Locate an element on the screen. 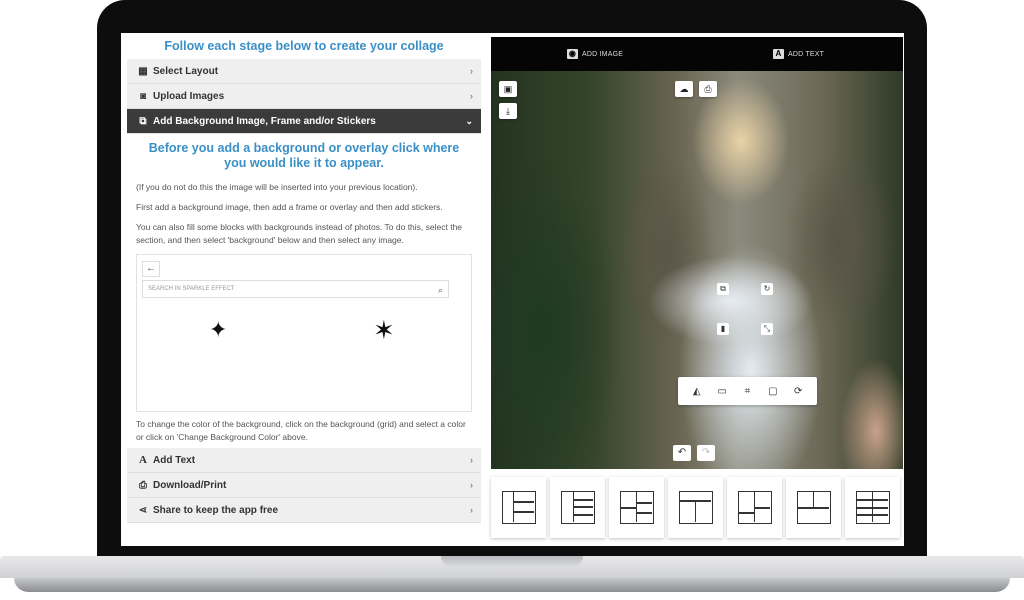  step-select-layout: ▦ Select Layout › is located at coordinates (304, 71).